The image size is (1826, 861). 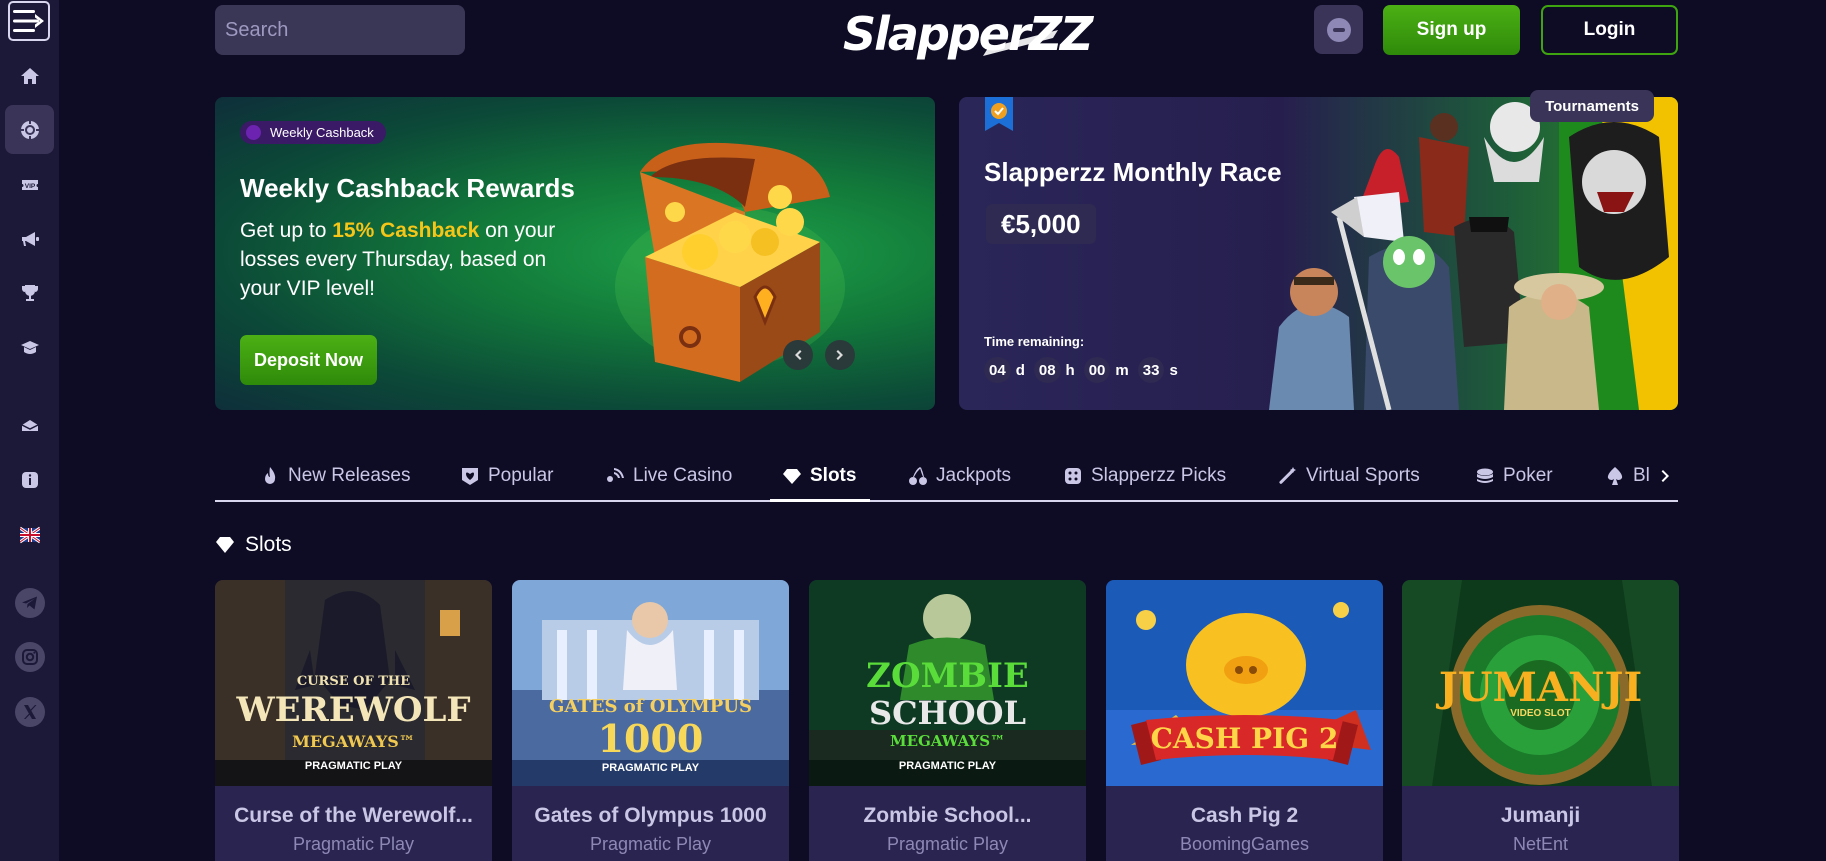 What do you see at coordinates (1097, 370) in the screenshot?
I see `timer-minutes: 00` at bounding box center [1097, 370].